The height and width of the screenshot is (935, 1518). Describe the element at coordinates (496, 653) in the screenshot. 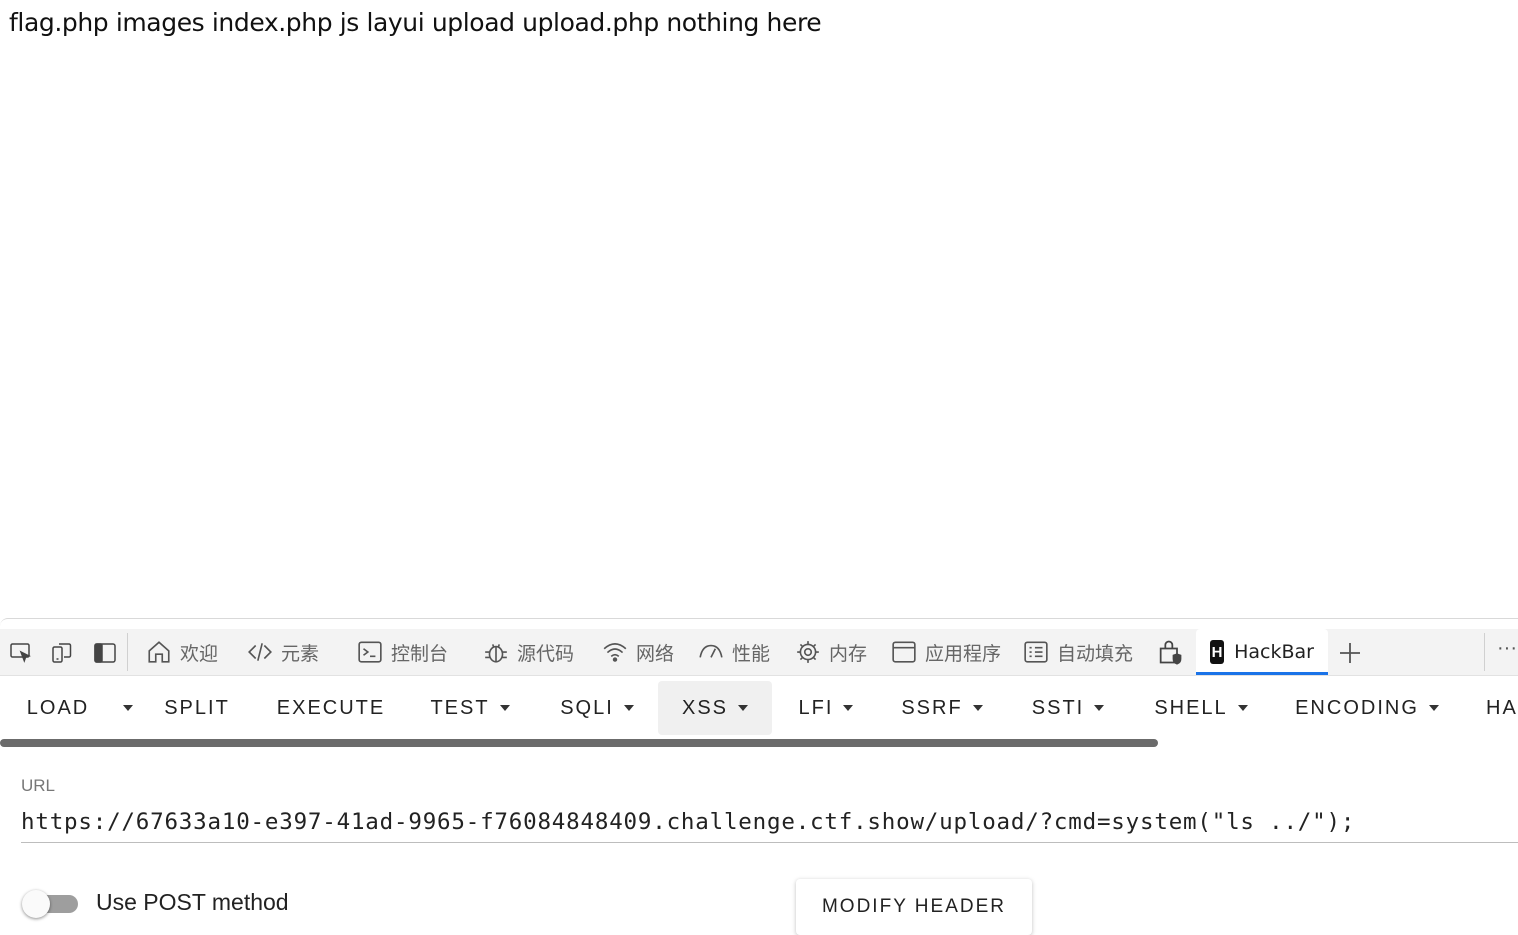

I see `bug-icon` at that location.